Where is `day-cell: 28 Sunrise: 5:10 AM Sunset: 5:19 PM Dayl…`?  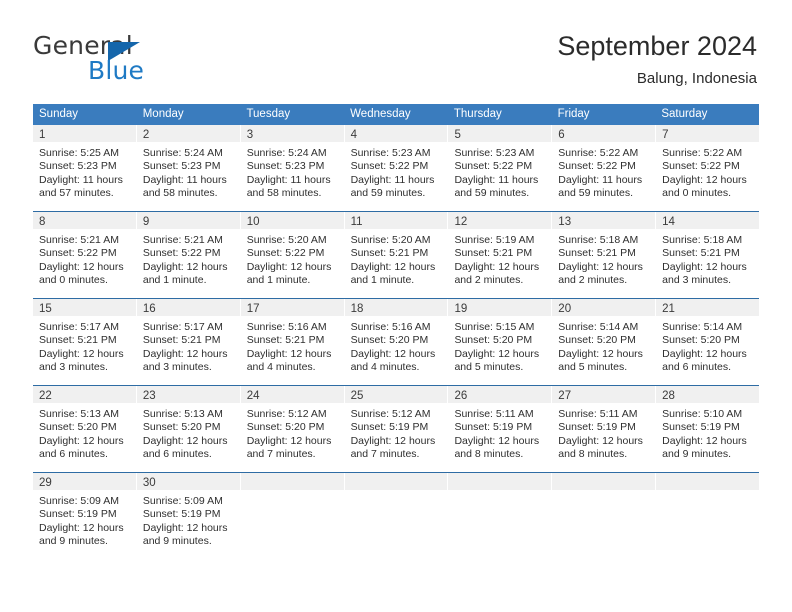
day-cell: 28 Sunrise: 5:10 AM Sunset: 5:19 PM Dayl… is located at coordinates (708, 429).